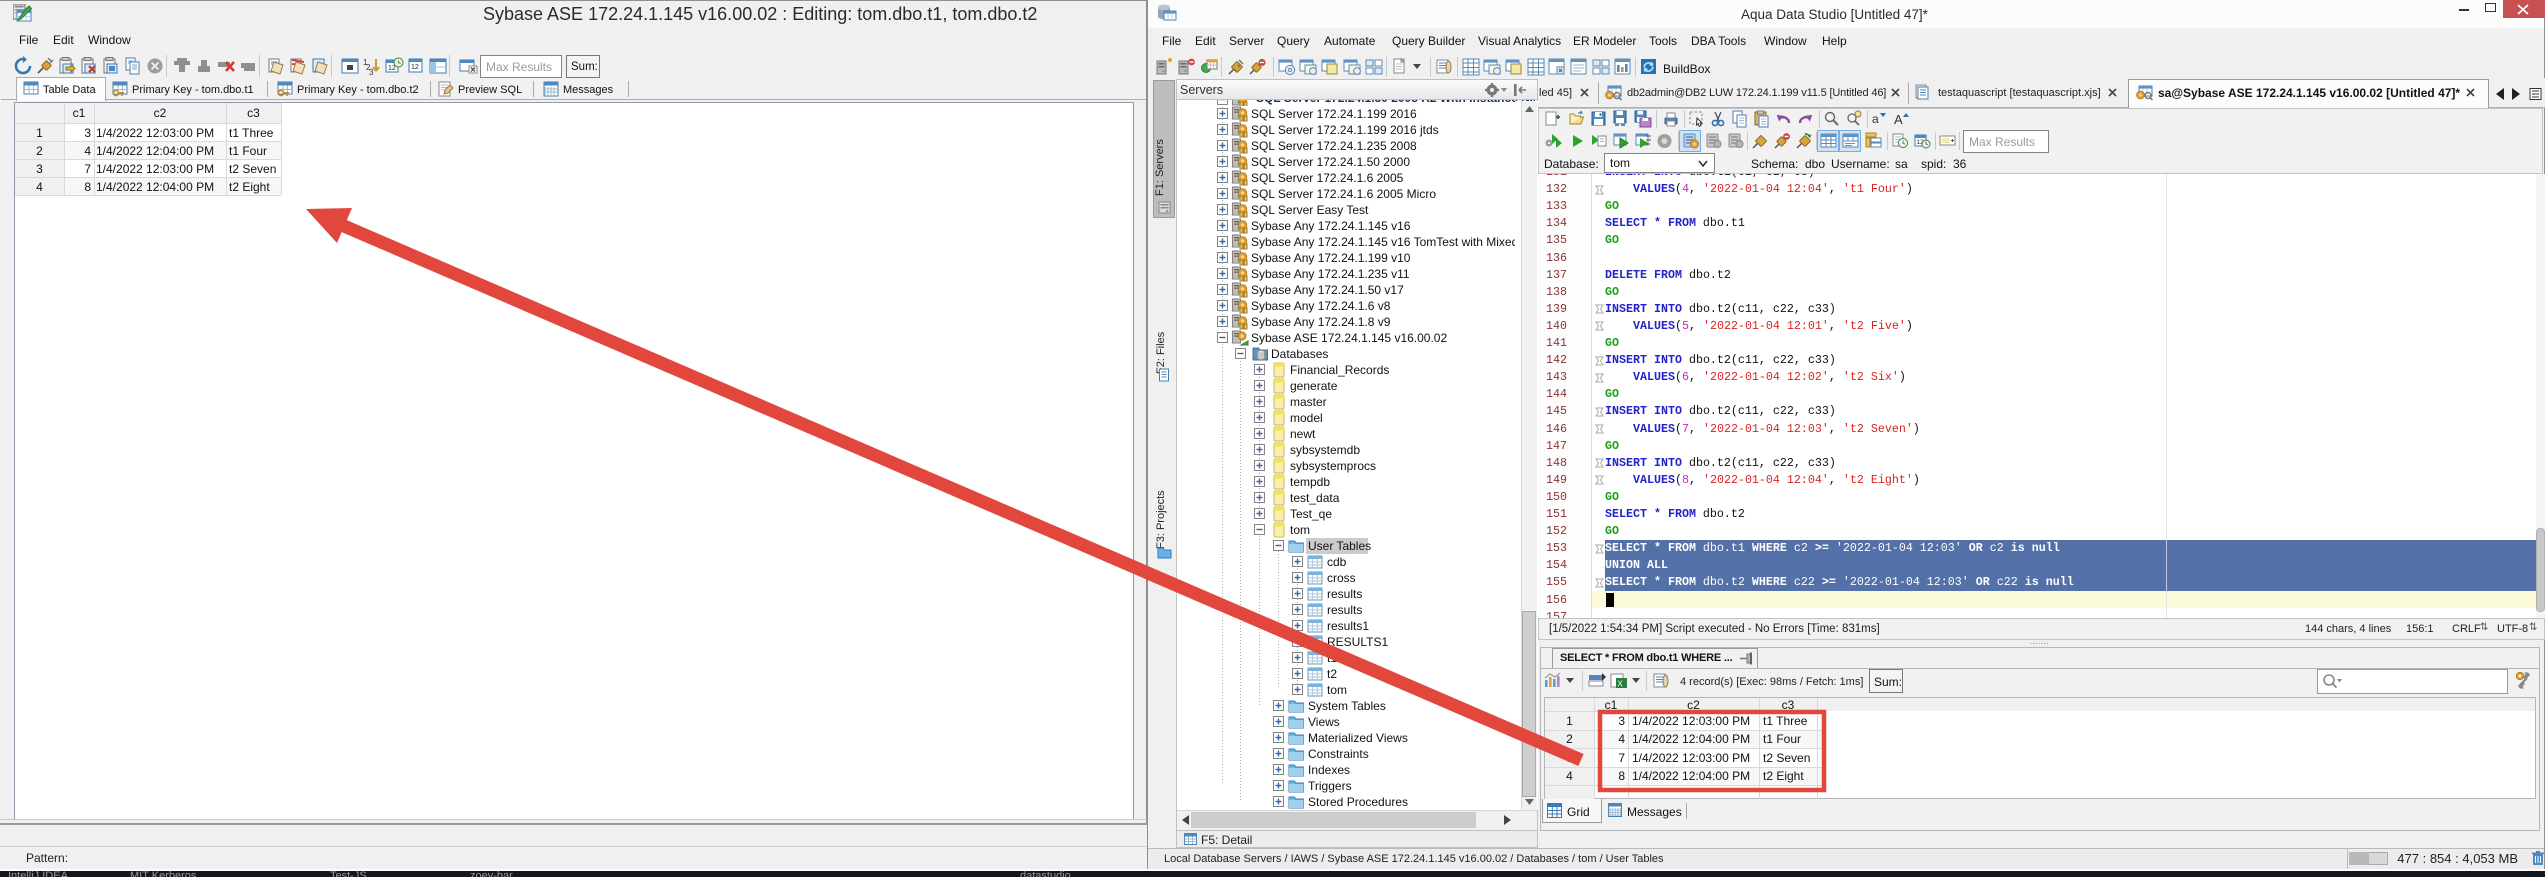  What do you see at coordinates (1875, 119) in the screenshot?
I see `svg-text: a` at bounding box center [1875, 119].